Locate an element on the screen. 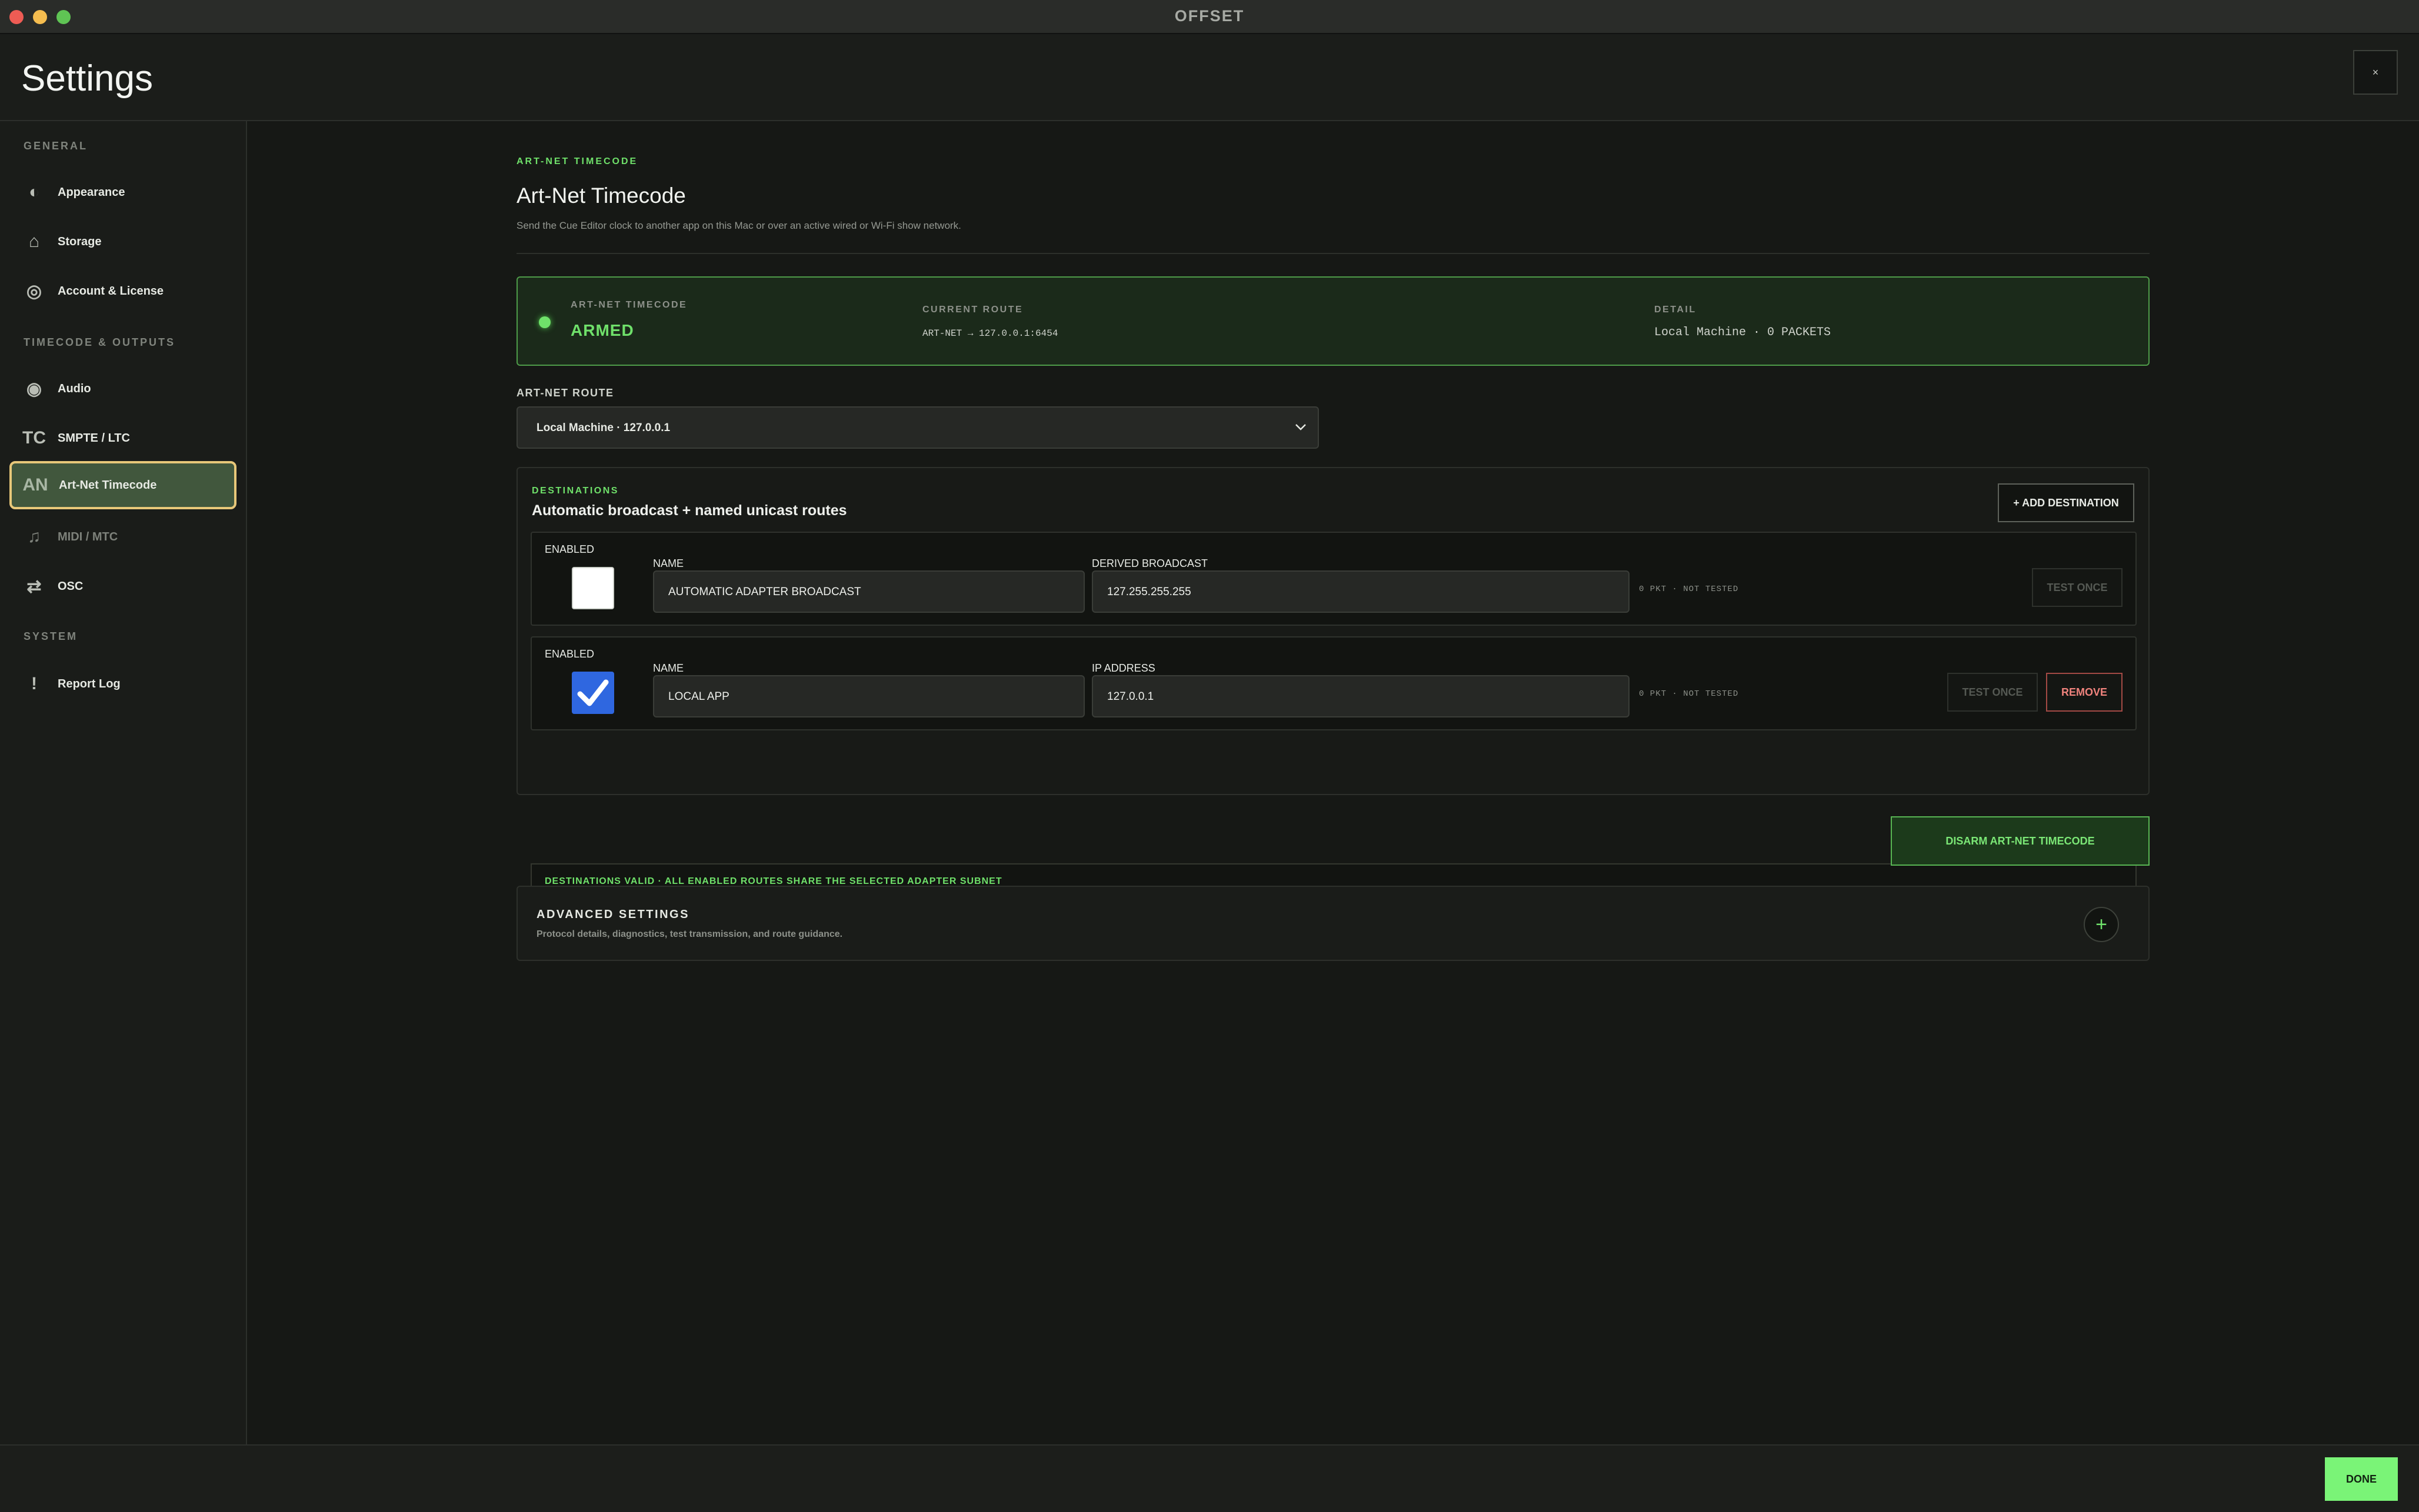  status-label: ART-NET TIMECODE is located at coordinates (629, 305).